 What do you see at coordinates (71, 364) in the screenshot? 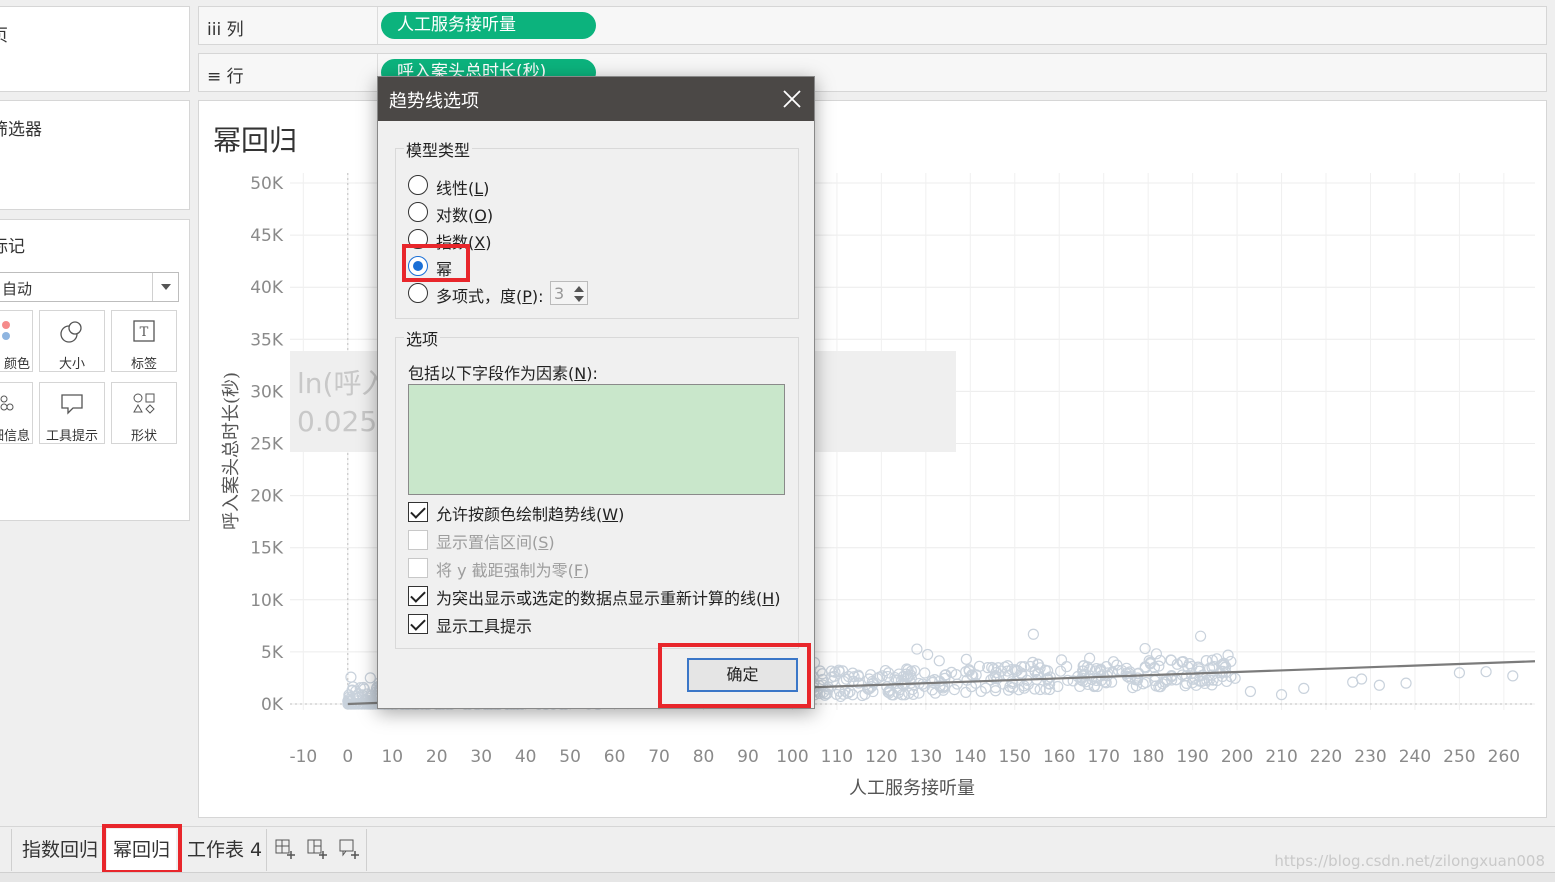
I see `mark-size-label: 大小` at bounding box center [71, 364].